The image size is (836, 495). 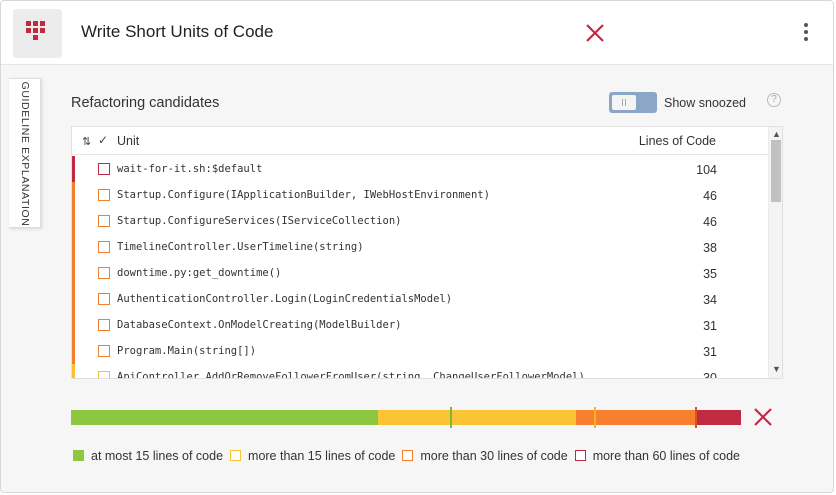 I want to click on distribution-bar, so click(x=406, y=417).